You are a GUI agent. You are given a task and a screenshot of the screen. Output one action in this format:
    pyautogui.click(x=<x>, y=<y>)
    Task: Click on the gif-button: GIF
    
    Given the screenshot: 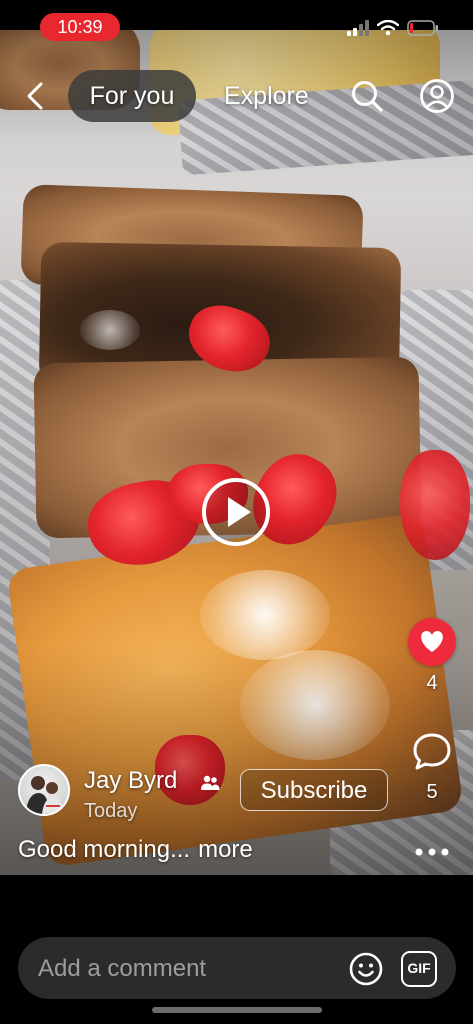 What is the action you would take?
    pyautogui.click(x=419, y=969)
    